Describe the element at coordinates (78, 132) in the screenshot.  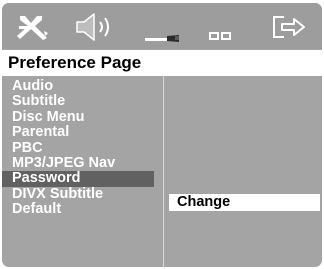
I see `menu-item-parental: Parental` at that location.